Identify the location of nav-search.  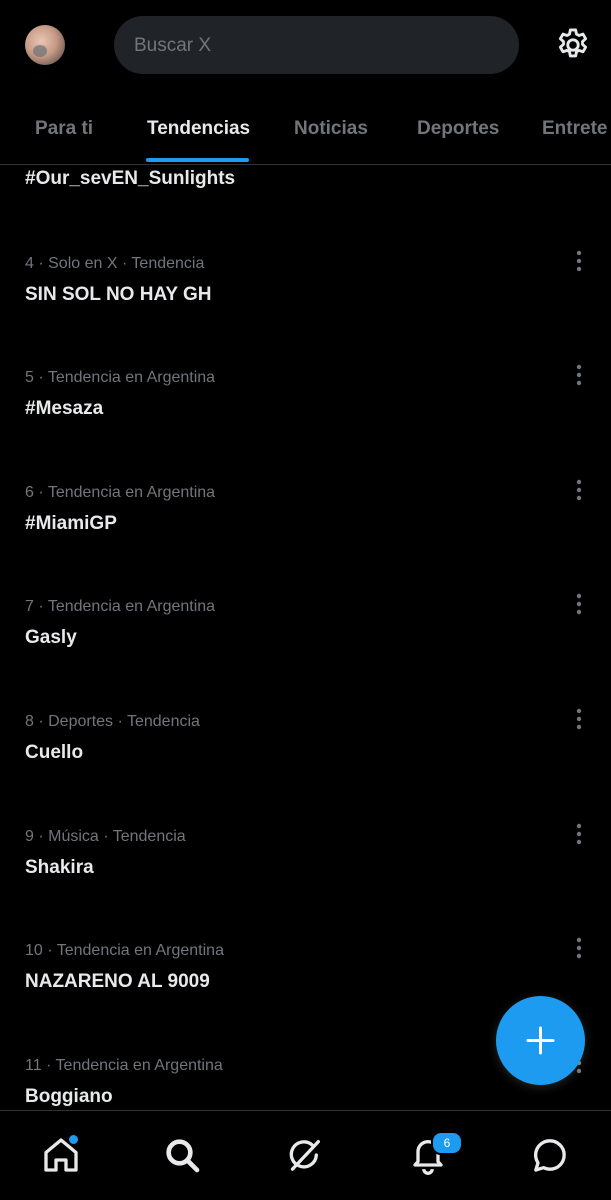
(182, 1155).